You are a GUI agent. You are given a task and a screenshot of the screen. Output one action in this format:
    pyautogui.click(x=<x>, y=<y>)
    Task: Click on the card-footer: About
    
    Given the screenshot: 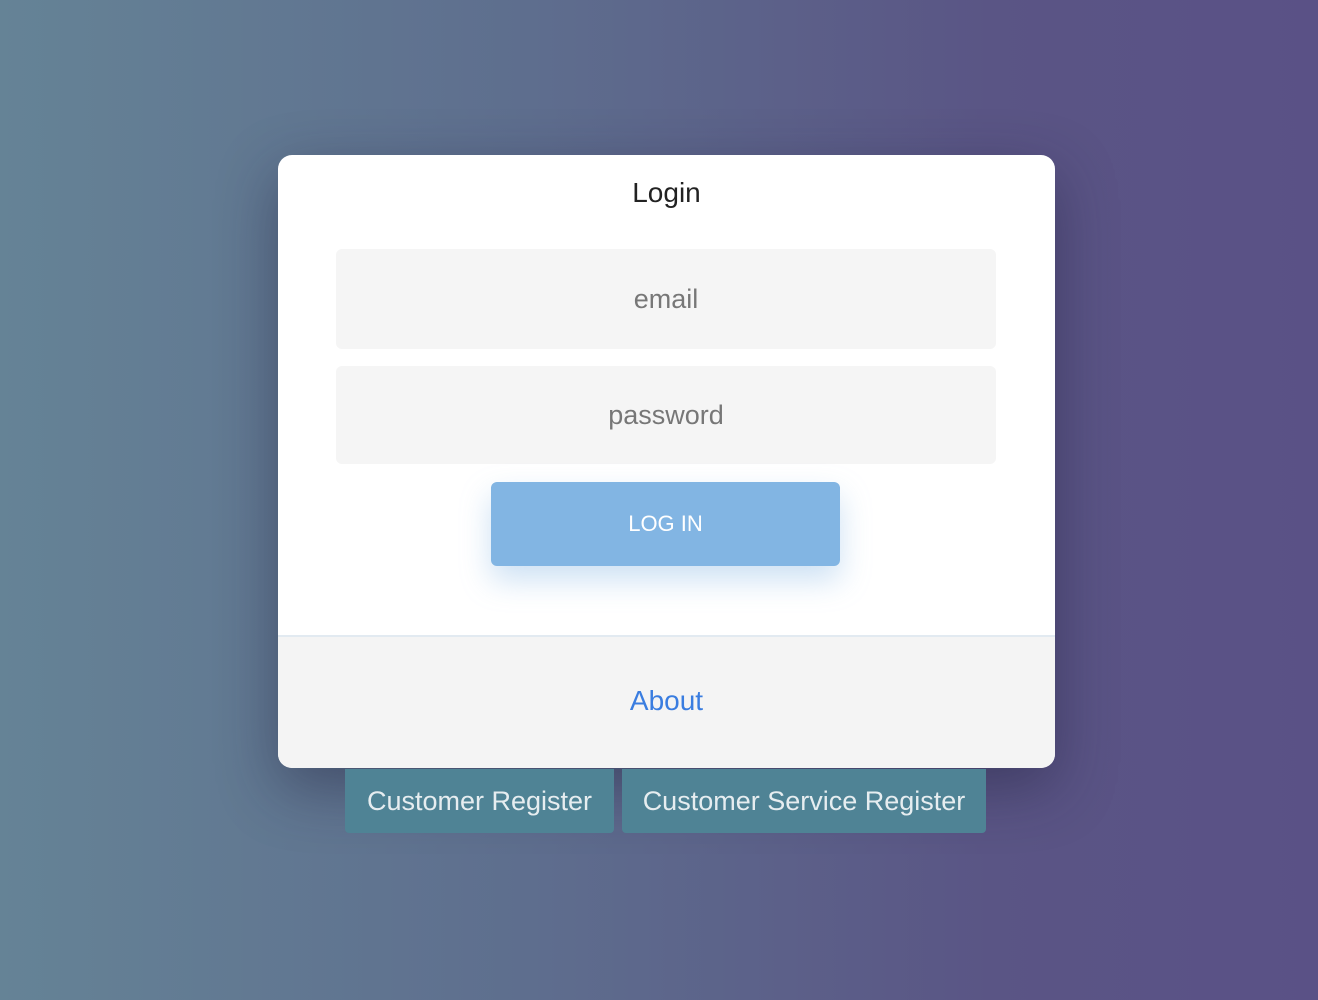 What is the action you would take?
    pyautogui.click(x=666, y=701)
    